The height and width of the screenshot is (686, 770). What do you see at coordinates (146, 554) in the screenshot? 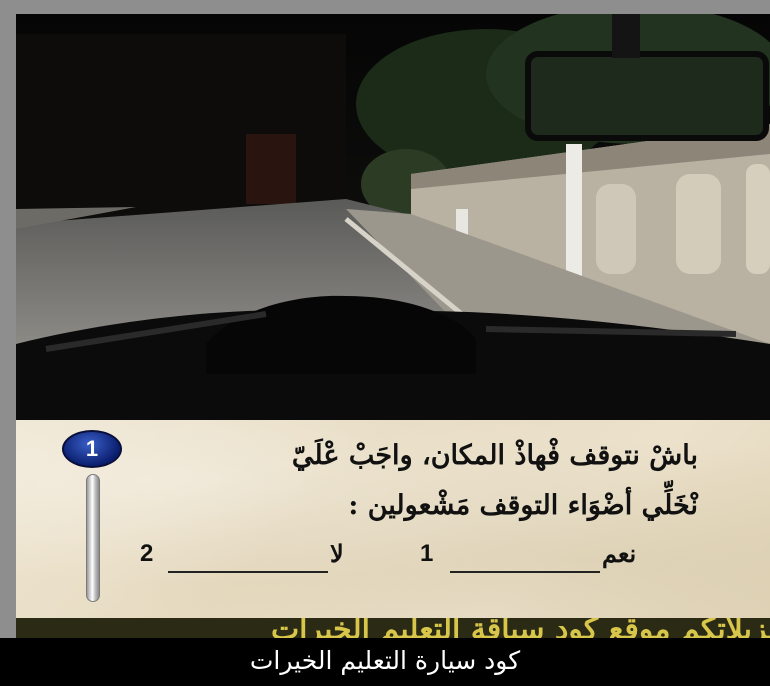
I see `option-key-2: 2` at bounding box center [146, 554].